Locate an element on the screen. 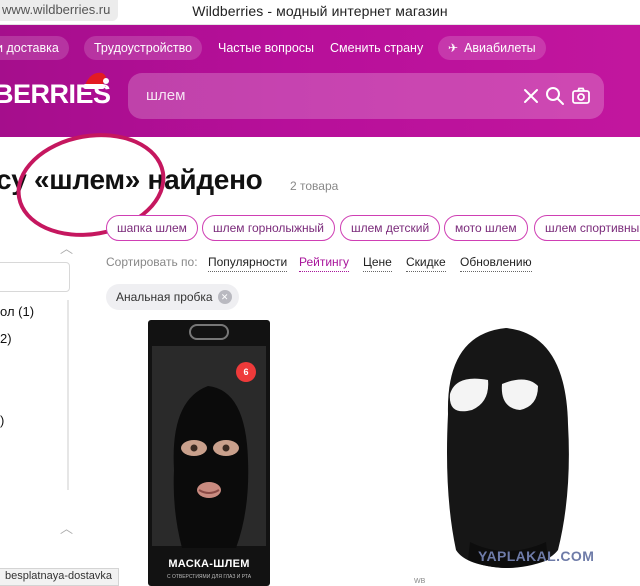  camera-icon is located at coordinates (581, 96).